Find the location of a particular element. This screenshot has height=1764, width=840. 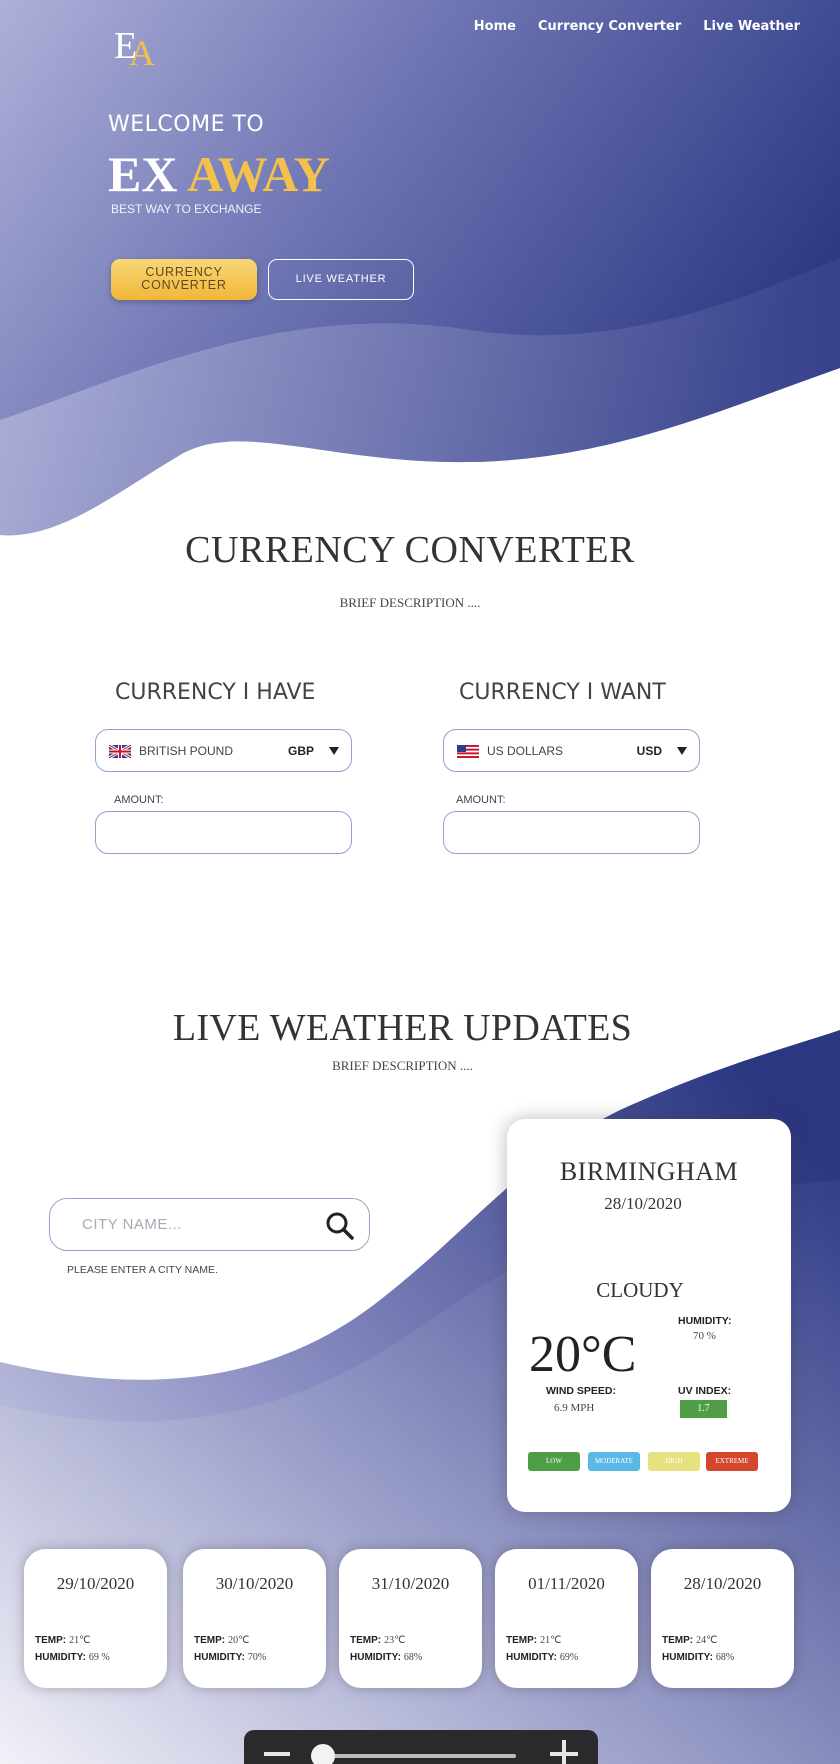

weather-section-title: LIVE WEATHER UPDATES is located at coordinates (402, 1028).